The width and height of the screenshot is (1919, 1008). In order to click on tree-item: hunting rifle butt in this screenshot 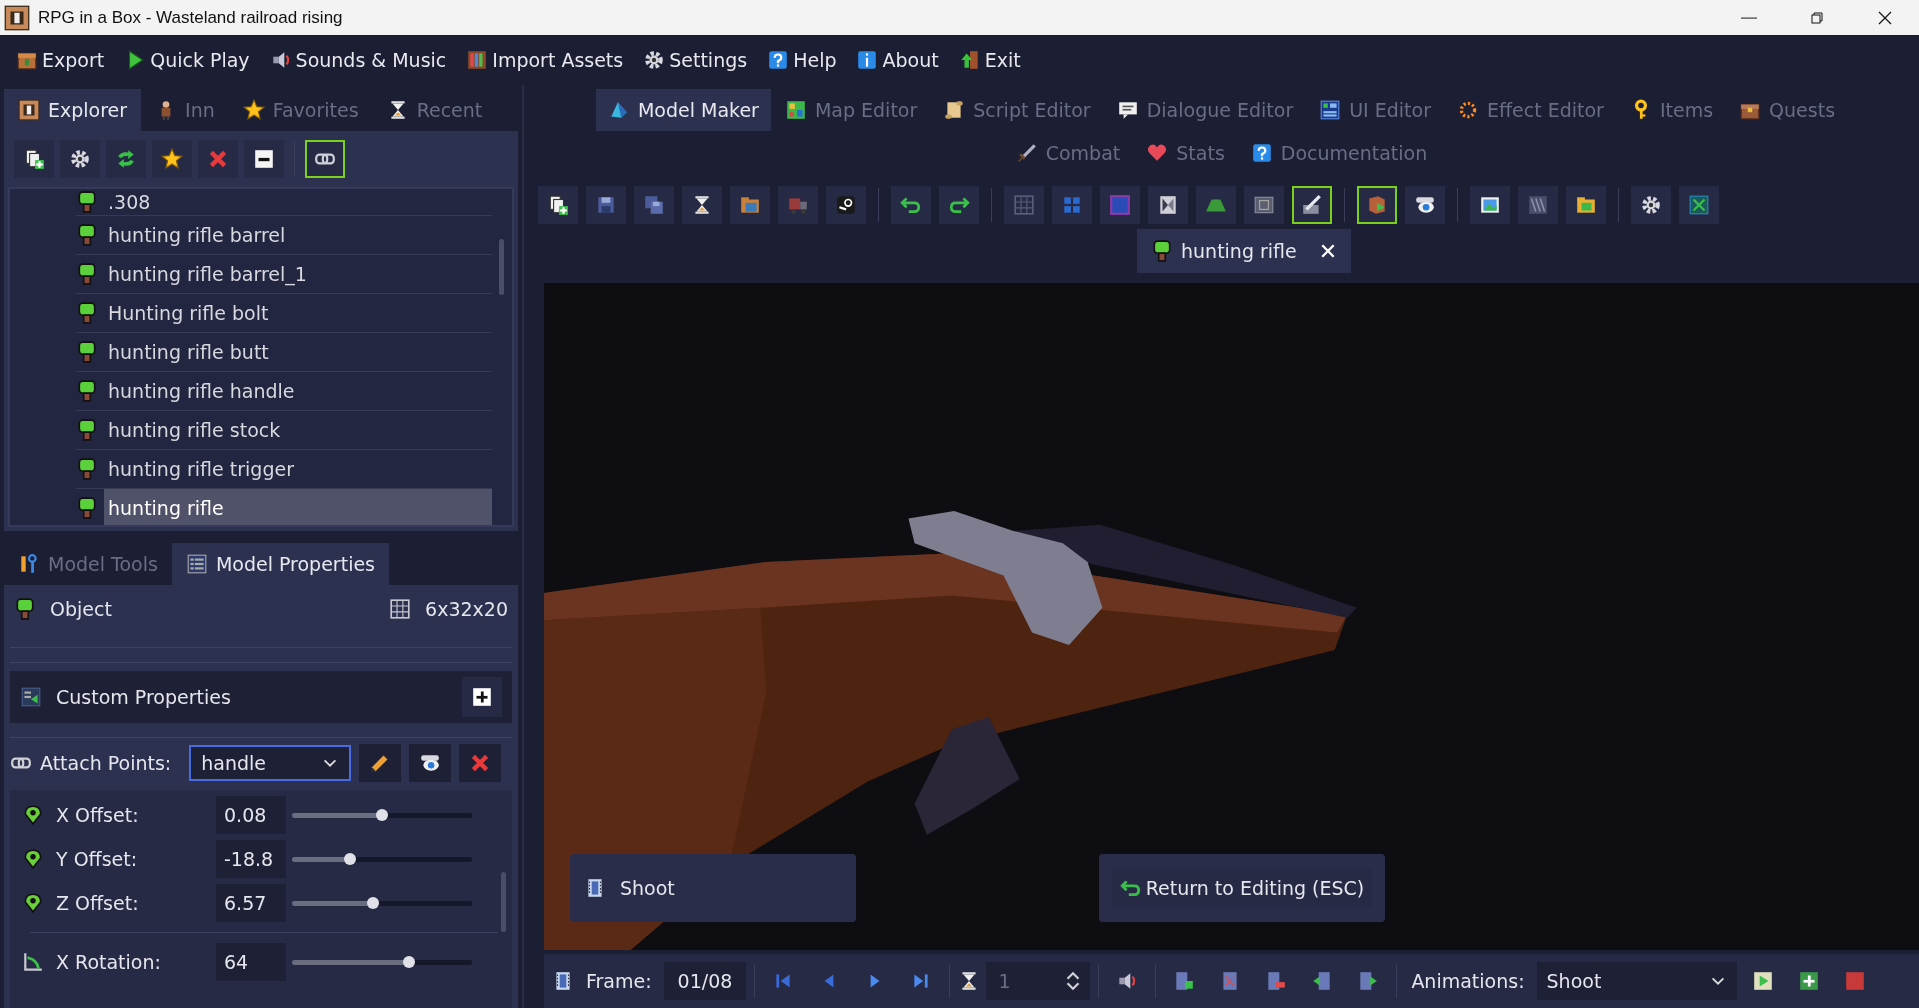, I will do `click(298, 352)`.